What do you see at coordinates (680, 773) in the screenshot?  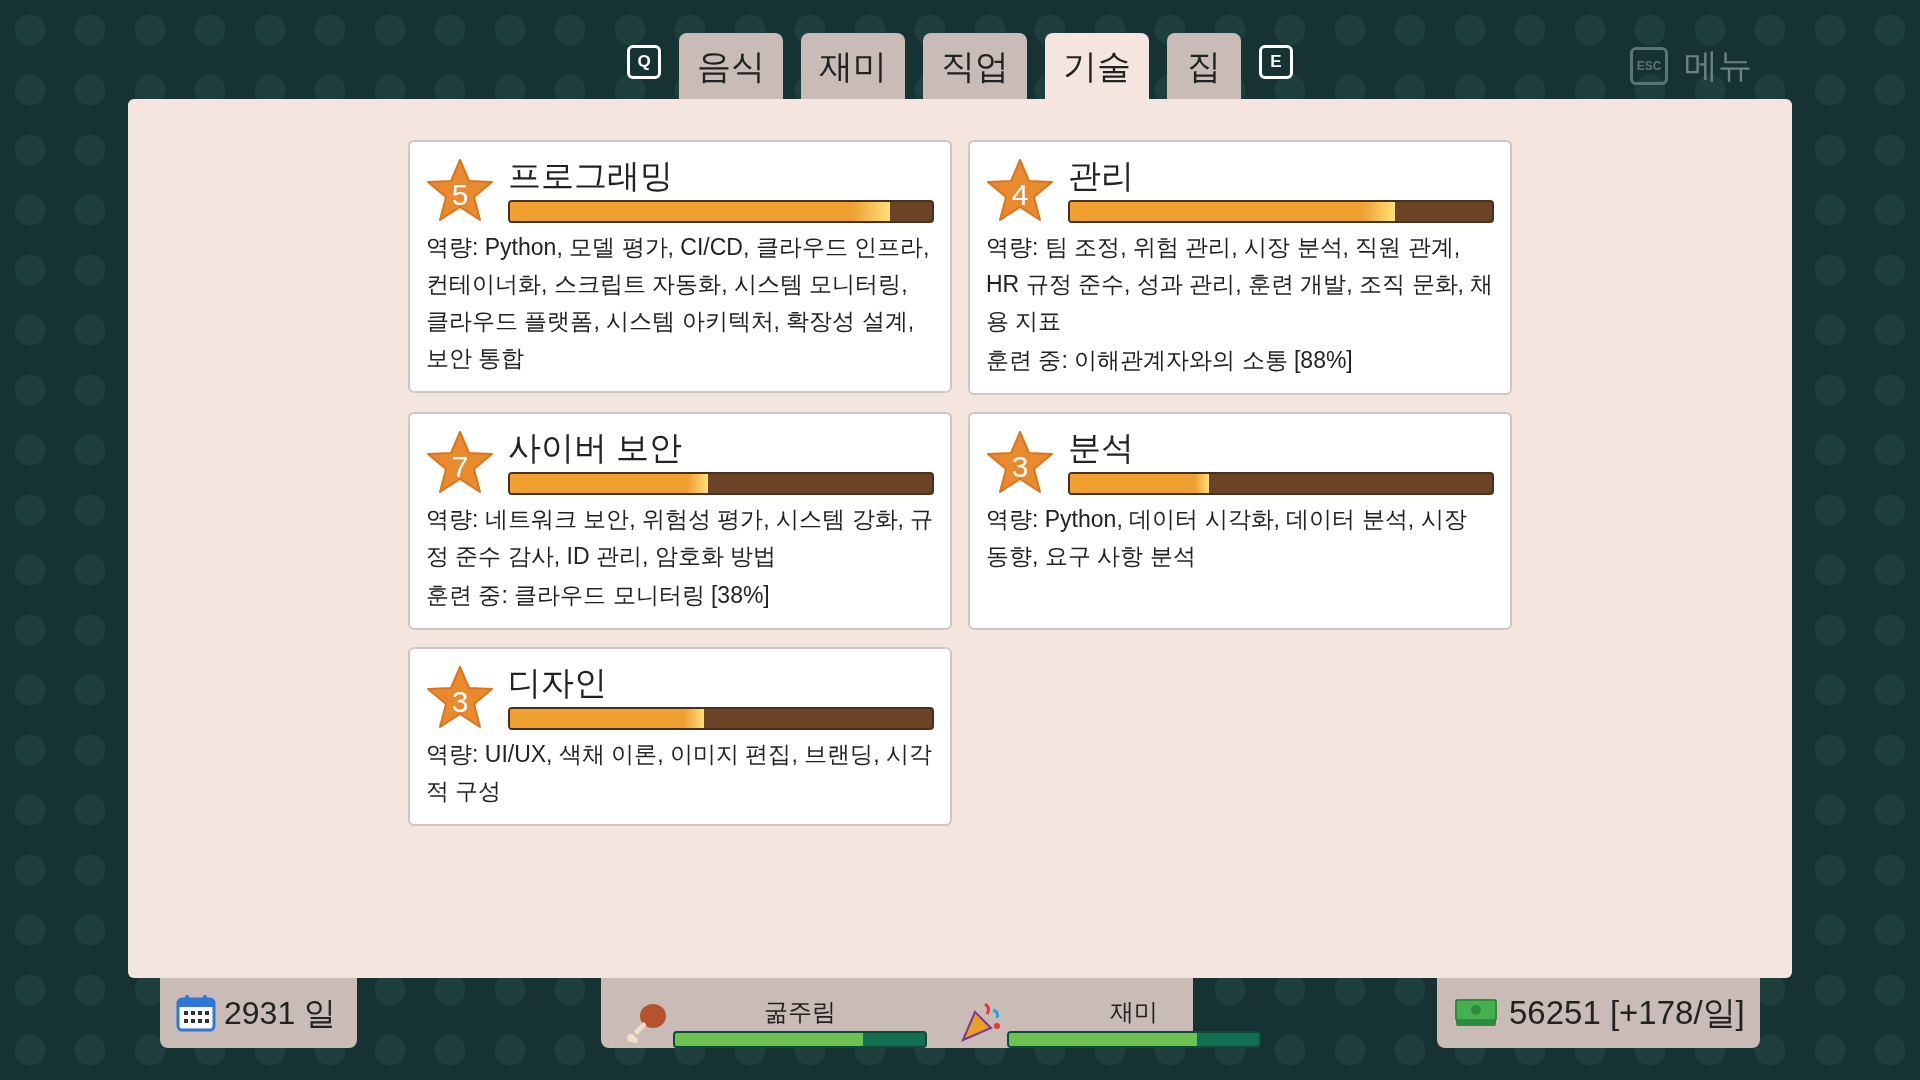 I see `skill-description: 역량: UI/UX, 색채 이론, 이미지 편집, 브랜딩, 시각적 구성` at bounding box center [680, 773].